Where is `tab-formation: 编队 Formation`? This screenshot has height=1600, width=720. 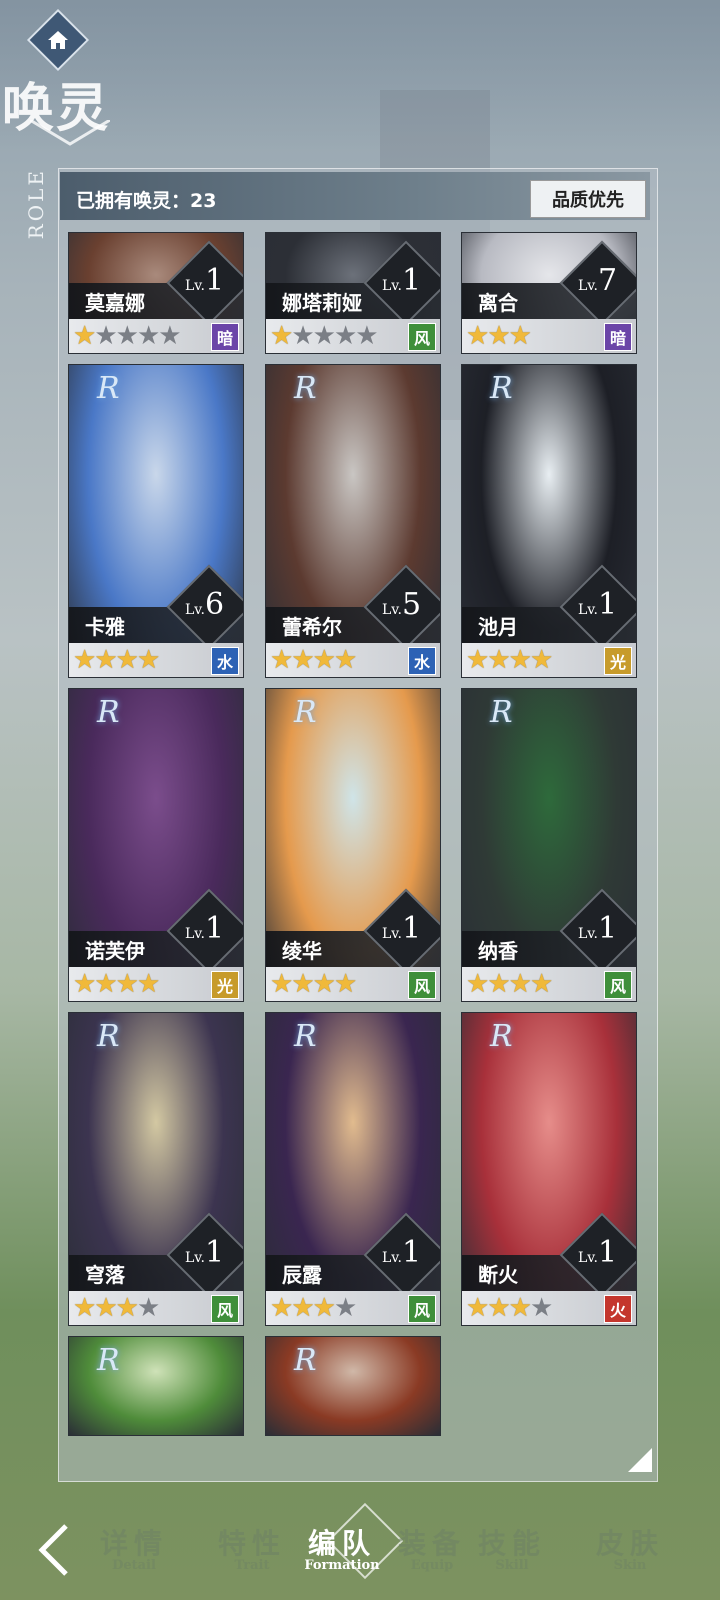 tab-formation: 编队 Formation is located at coordinates (342, 1547).